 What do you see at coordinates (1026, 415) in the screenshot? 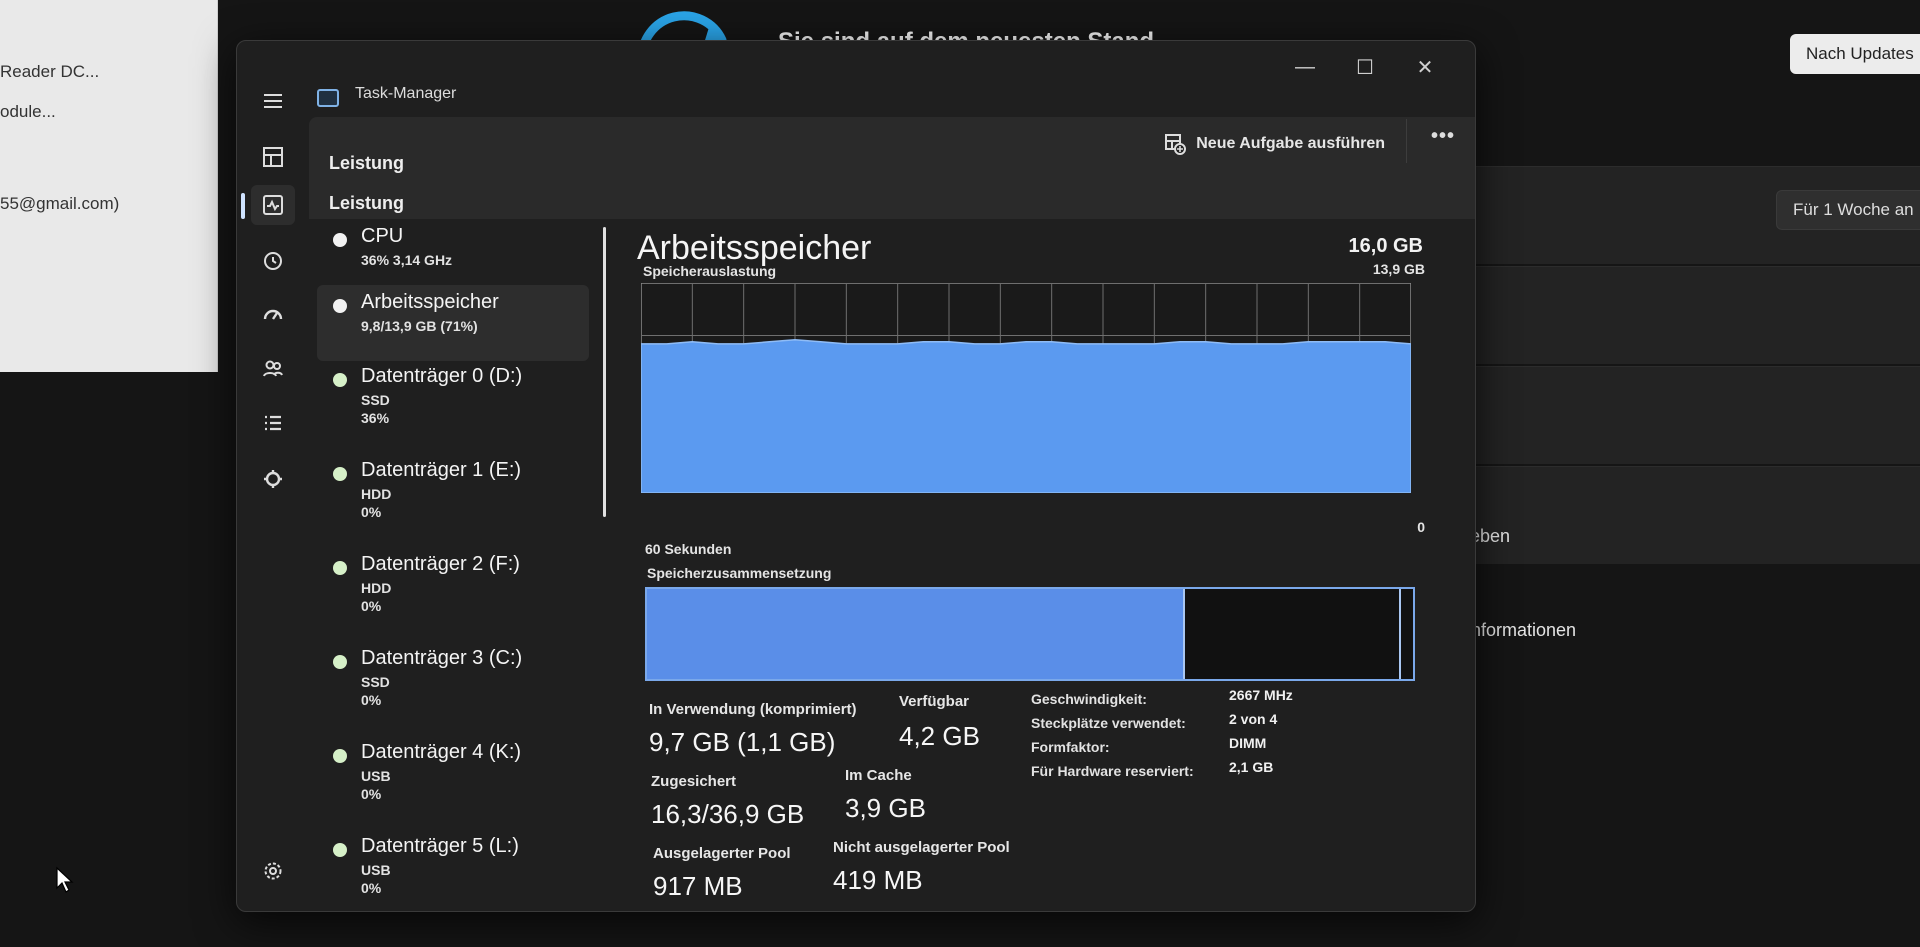
I see `usage-area` at bounding box center [1026, 415].